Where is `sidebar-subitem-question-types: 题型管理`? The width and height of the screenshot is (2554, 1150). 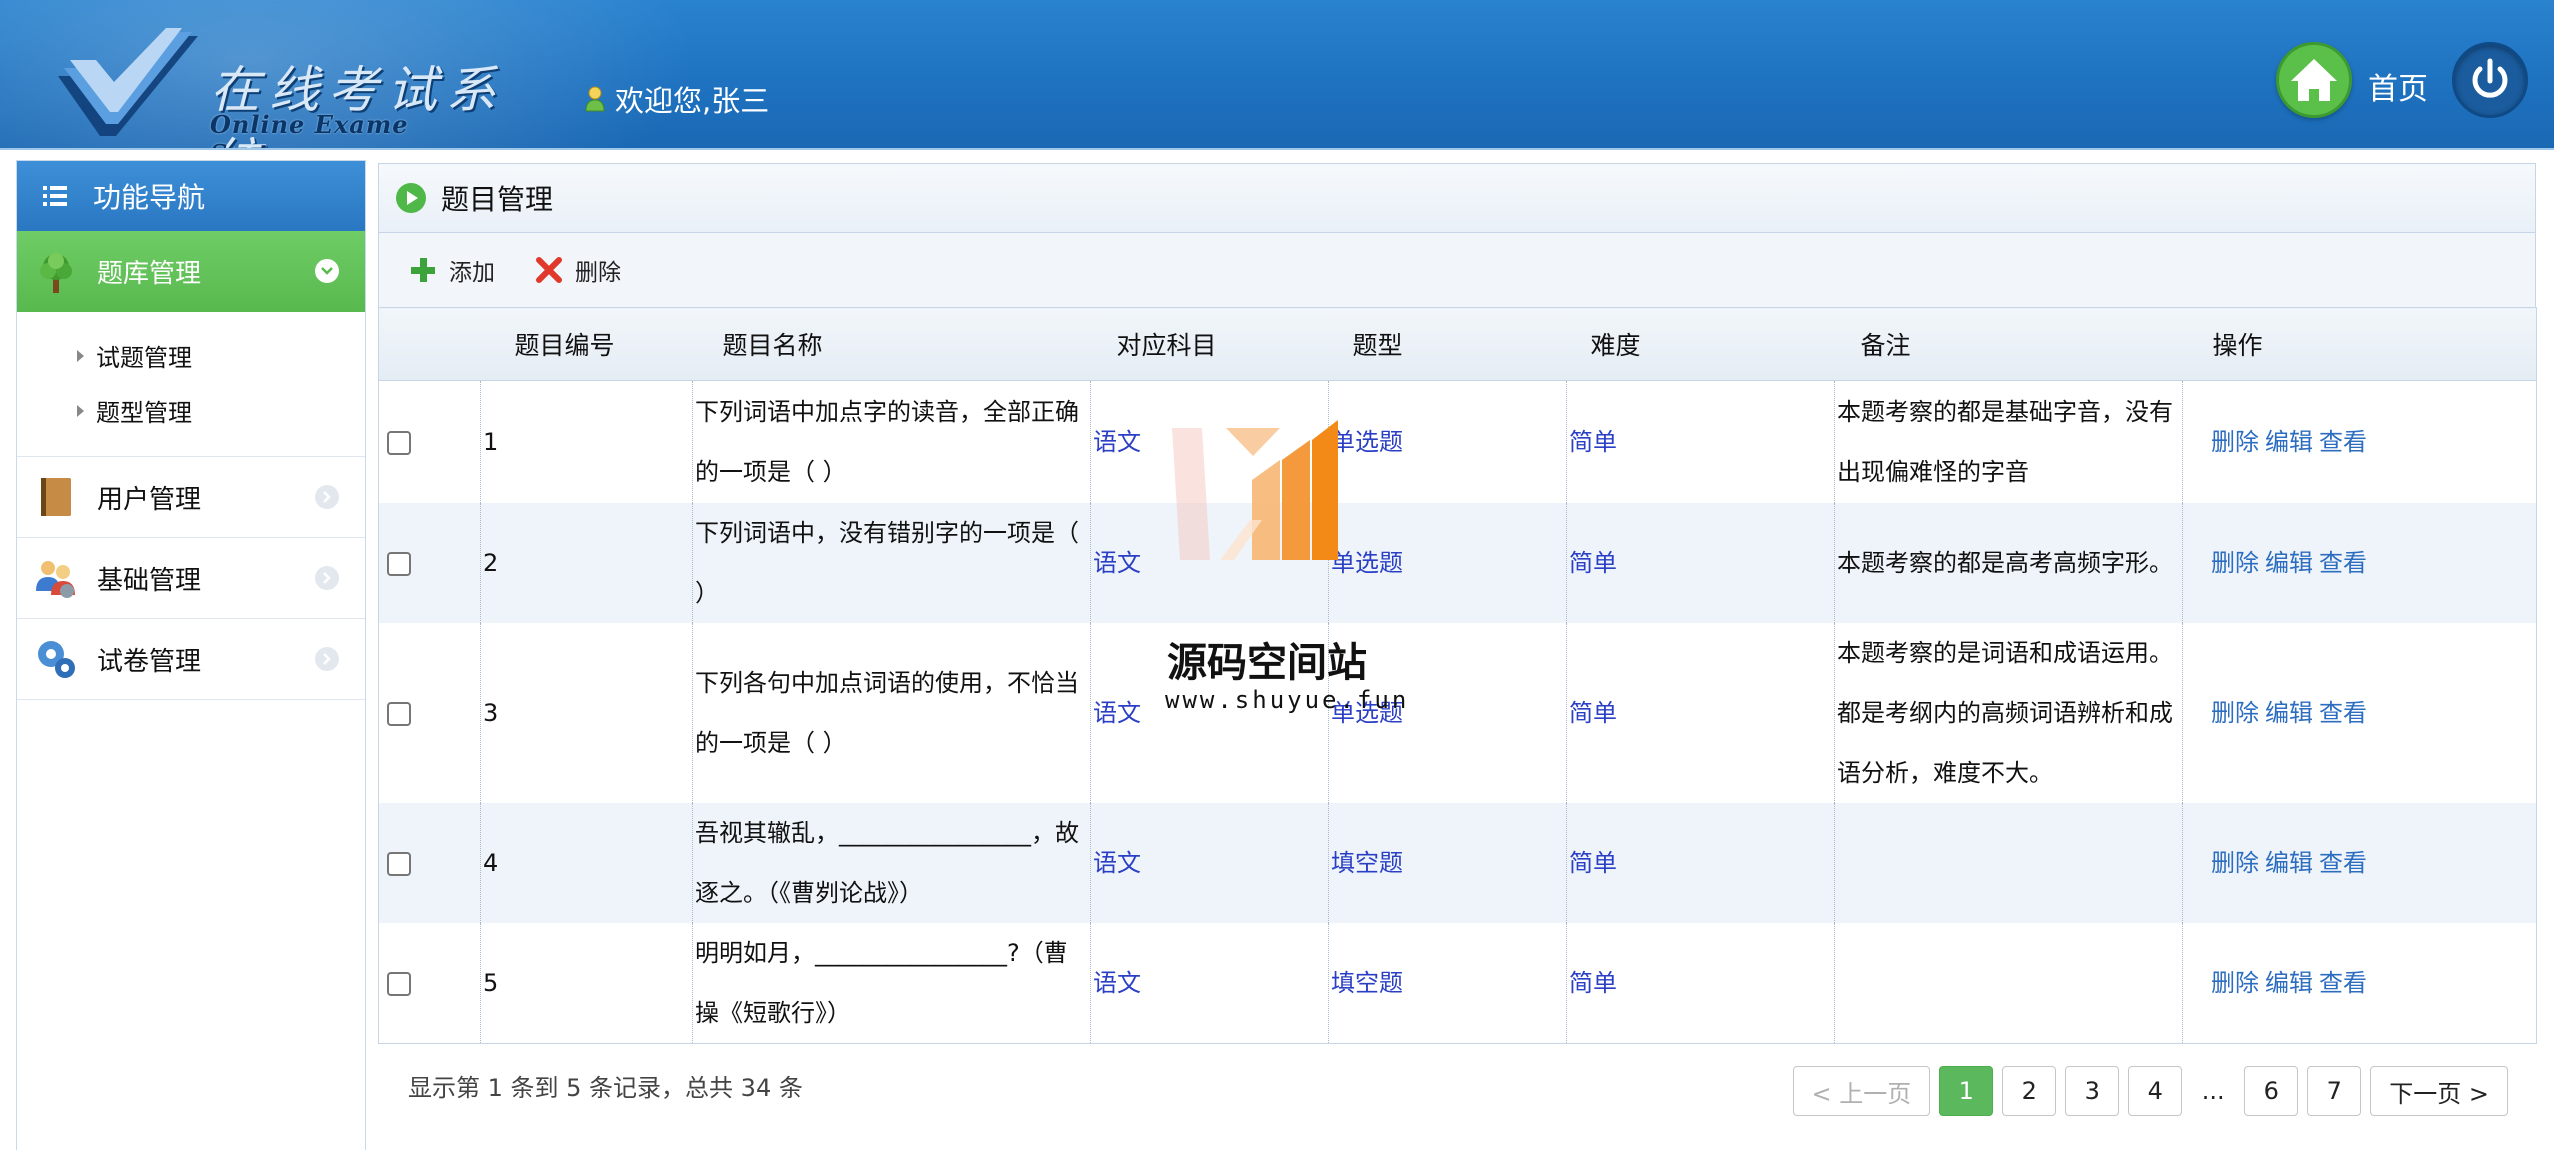
sidebar-subitem-question-types: 题型管理 is located at coordinates (191, 410).